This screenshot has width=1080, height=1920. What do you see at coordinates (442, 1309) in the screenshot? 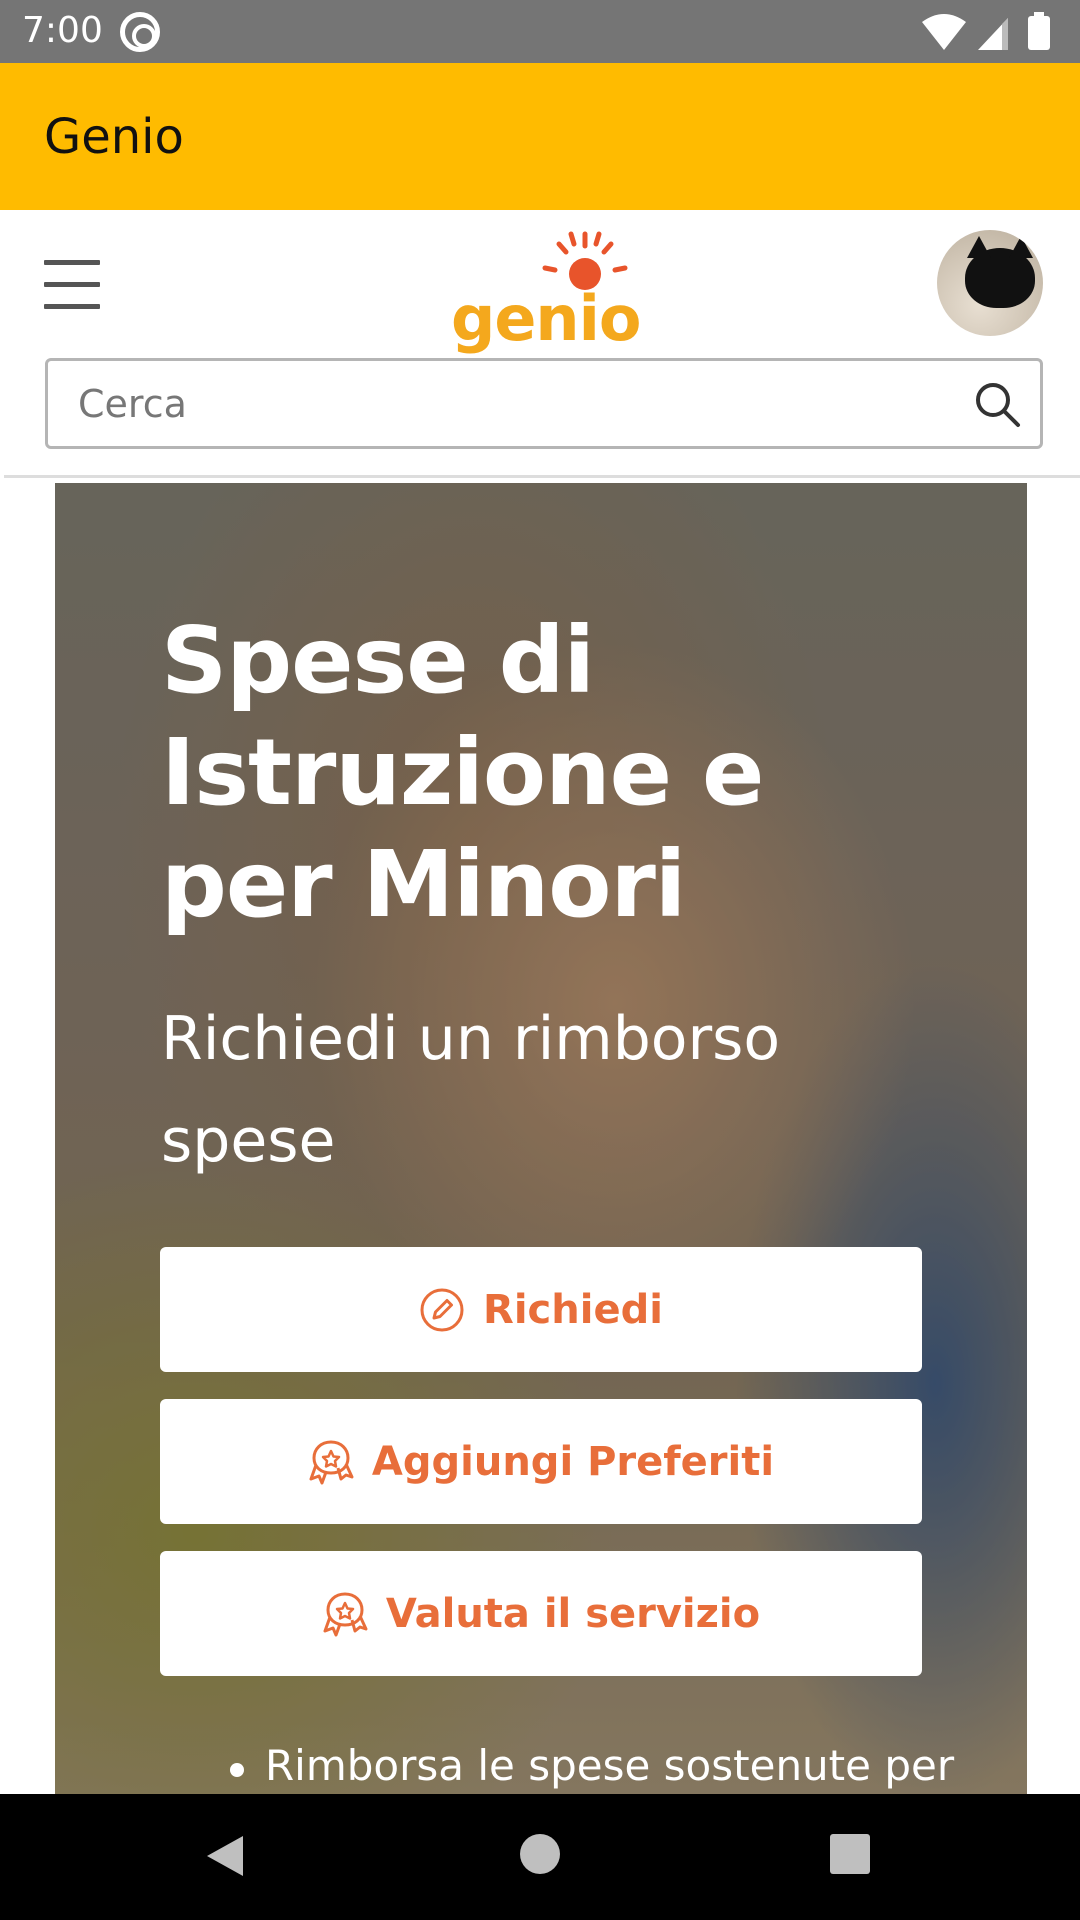
I see `pencil-icon` at bounding box center [442, 1309].